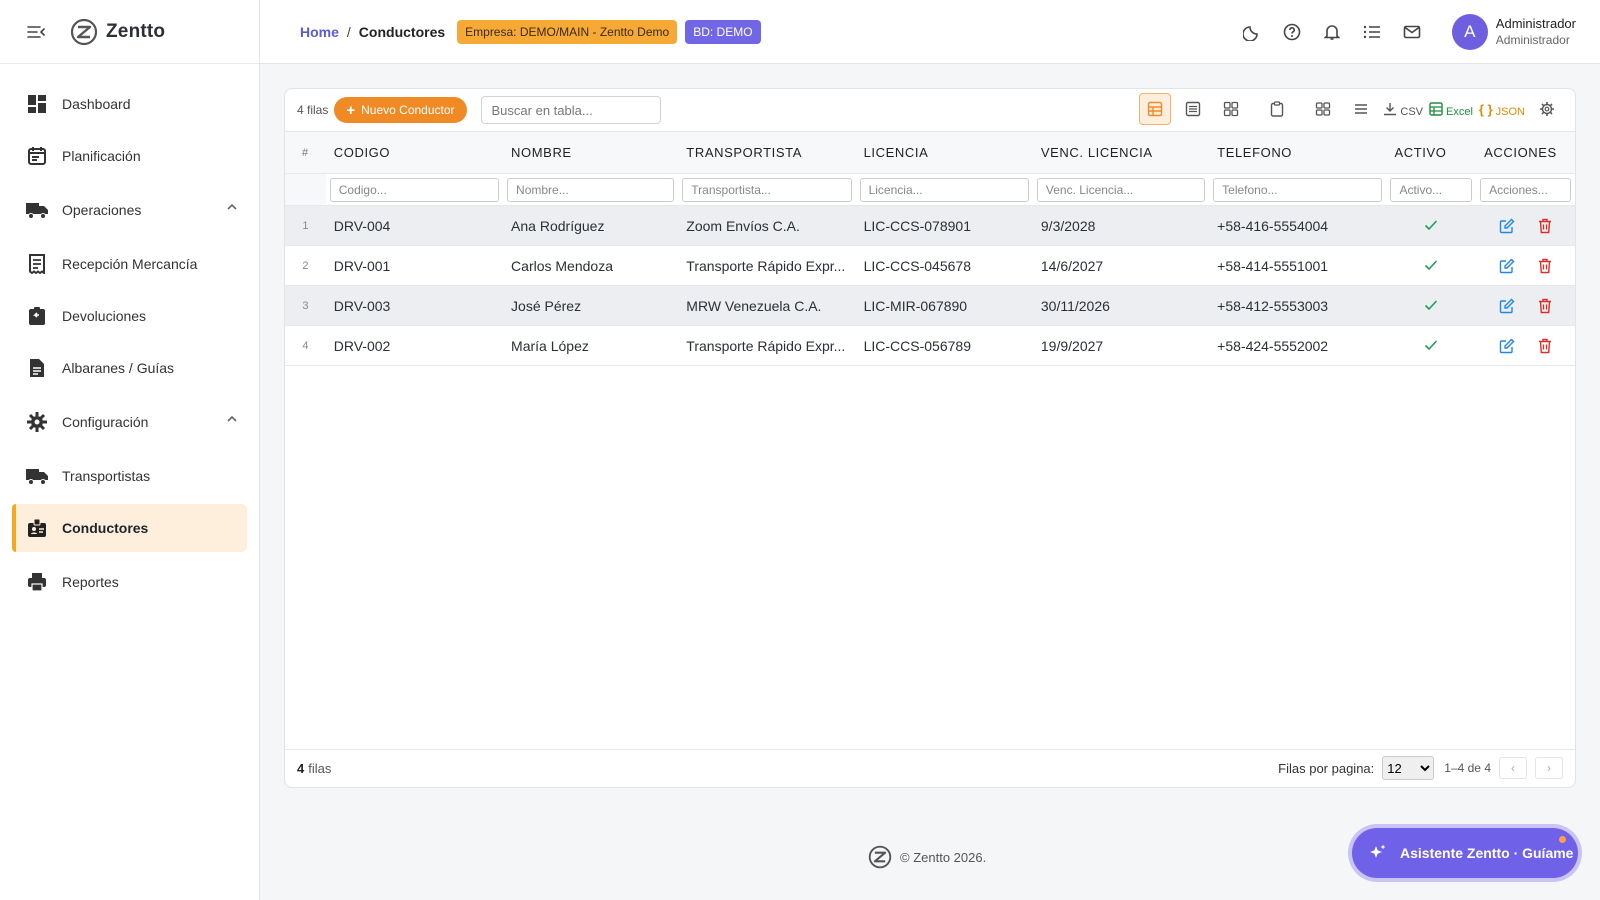 The image size is (1600, 900). I want to click on next-page-button: ›, so click(1549, 768).